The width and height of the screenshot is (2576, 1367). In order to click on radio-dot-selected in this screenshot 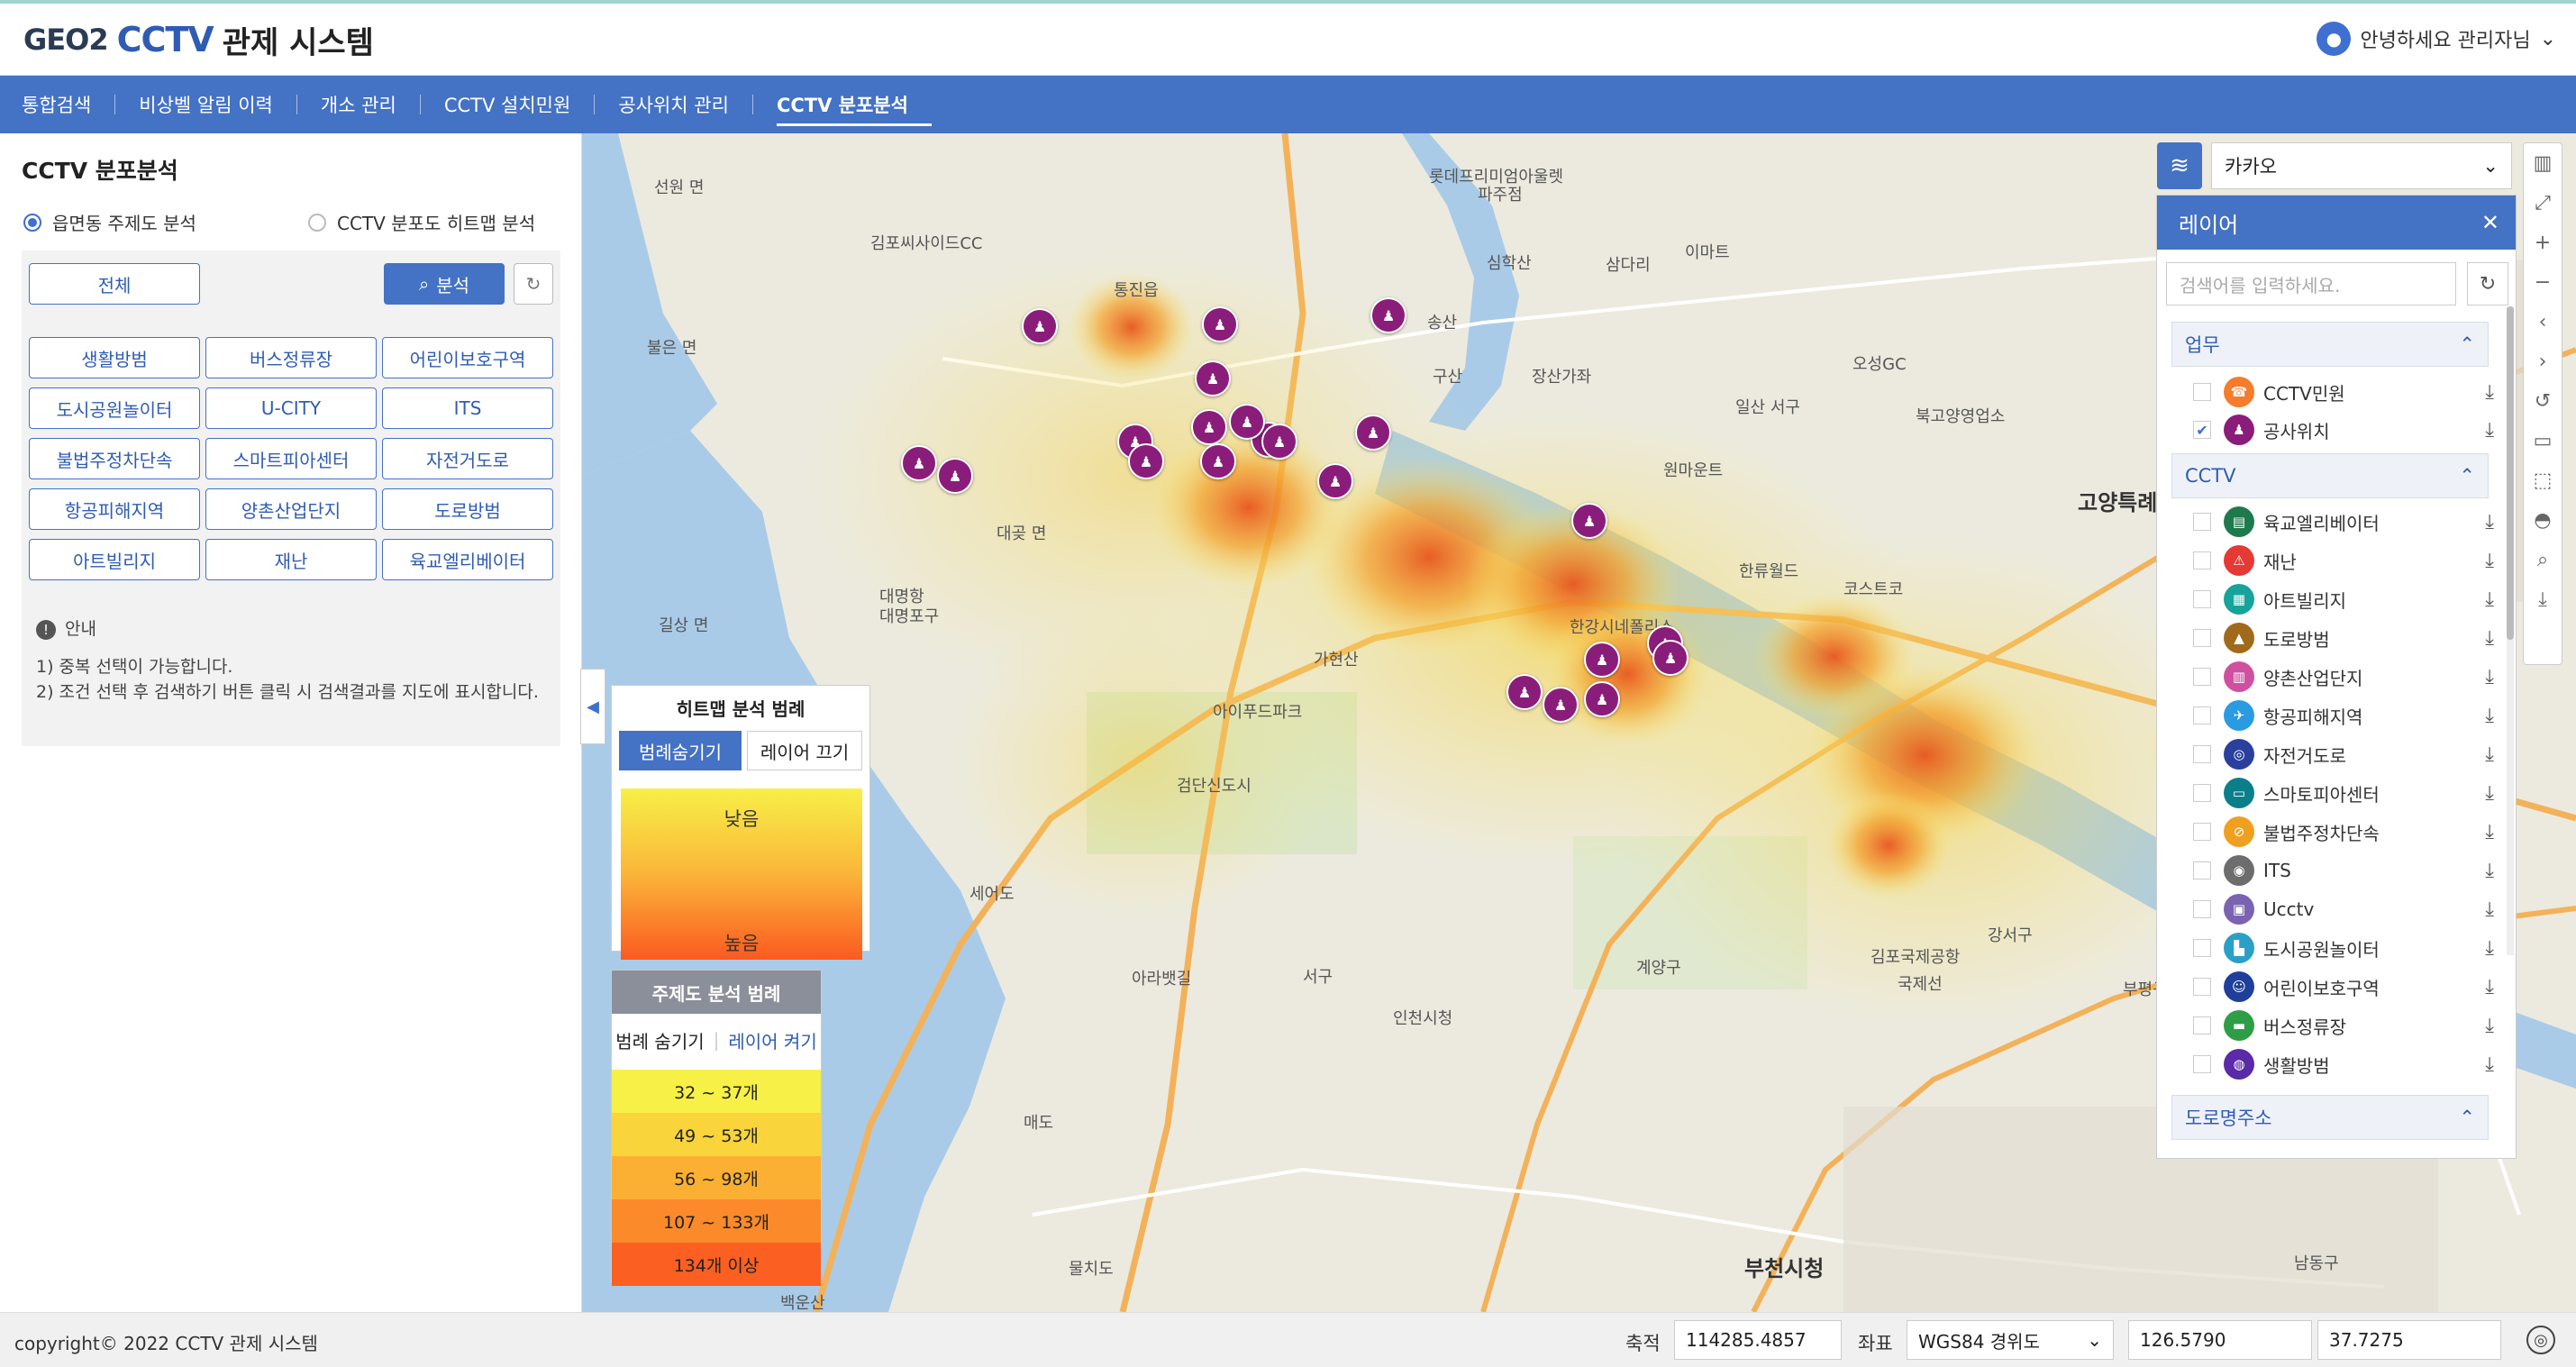, I will do `click(32, 222)`.